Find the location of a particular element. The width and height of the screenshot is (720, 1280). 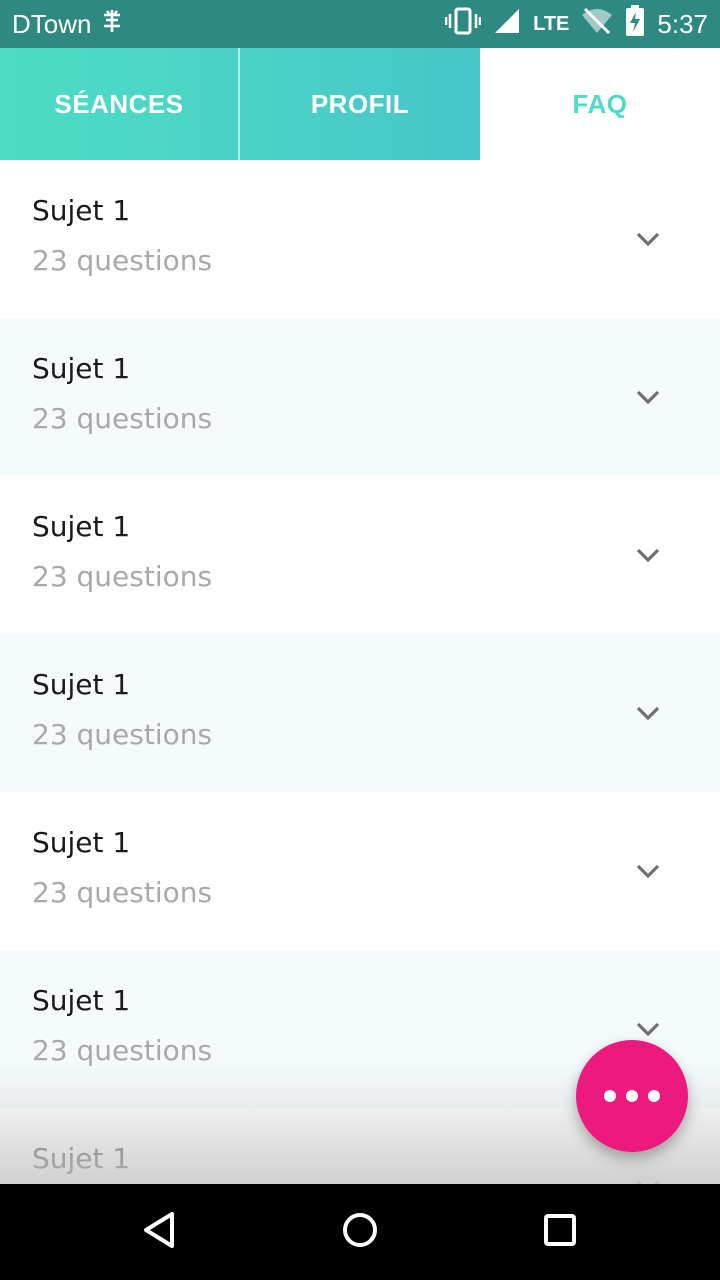

recents-icon is located at coordinates (560, 1232).